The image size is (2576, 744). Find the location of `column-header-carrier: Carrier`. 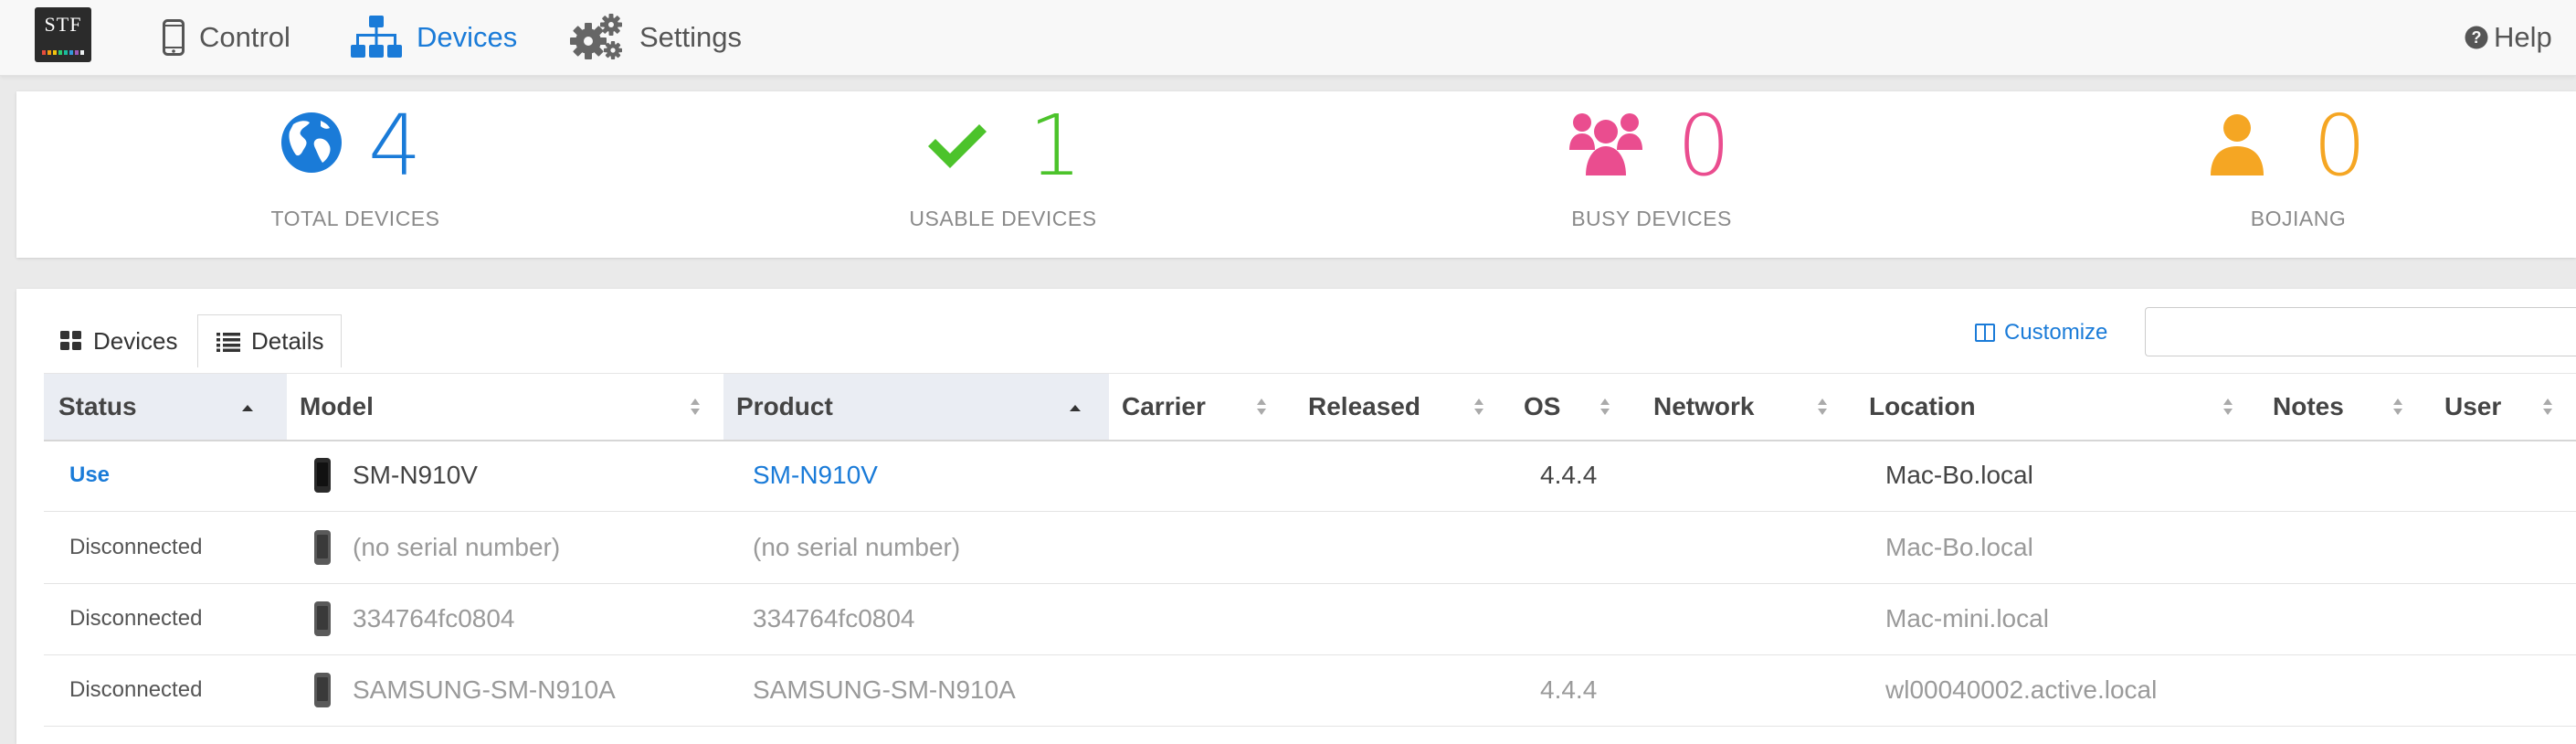

column-header-carrier: Carrier is located at coordinates (1202, 407).